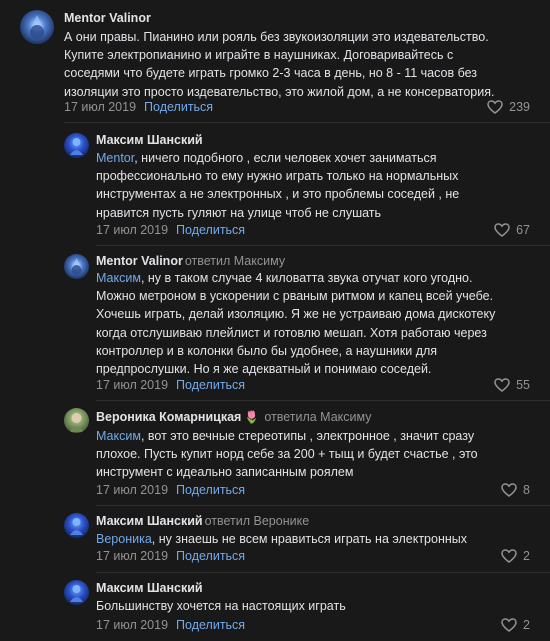 The image size is (550, 641). What do you see at coordinates (235, 261) in the screenshot?
I see `replied-to: ответил Максиму` at bounding box center [235, 261].